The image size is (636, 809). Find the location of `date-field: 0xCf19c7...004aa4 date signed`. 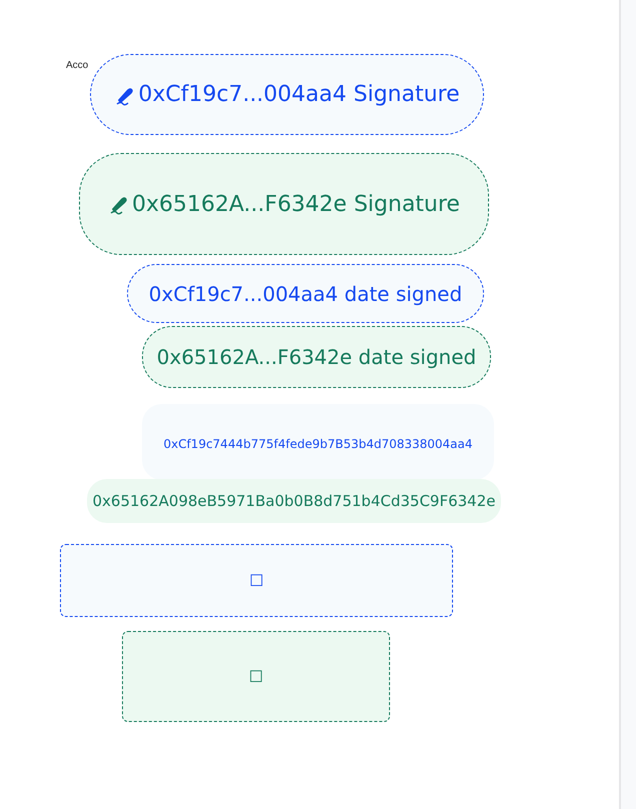

date-field: 0xCf19c7...004aa4 date signed is located at coordinates (305, 293).